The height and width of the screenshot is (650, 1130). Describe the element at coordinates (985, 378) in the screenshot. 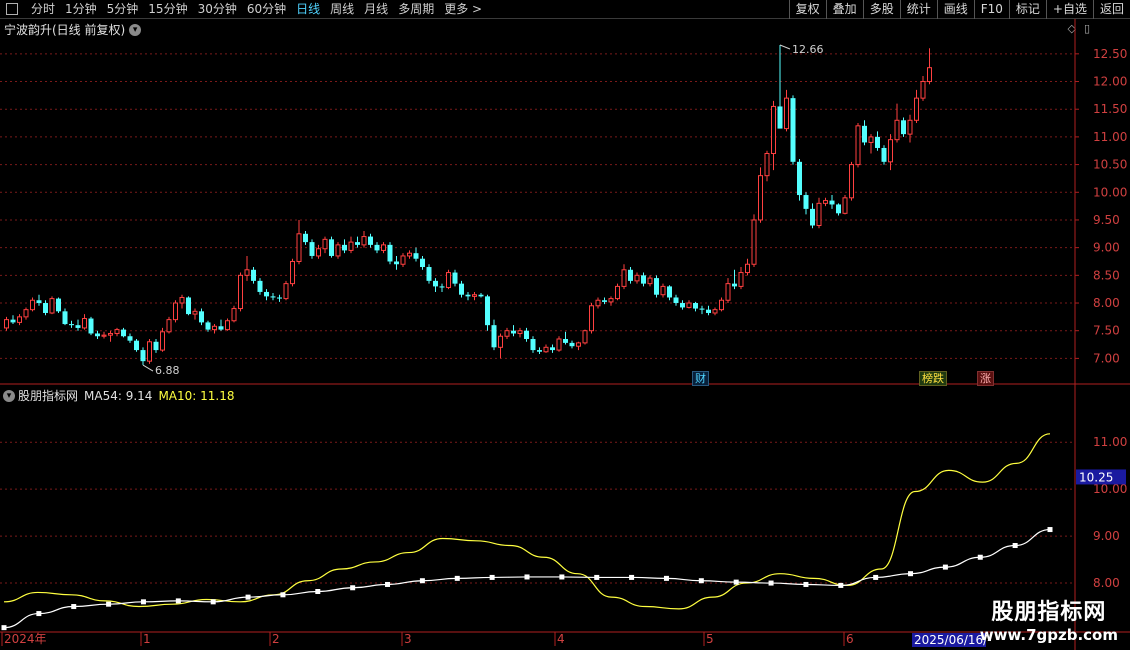

I see `rise-tag: 涨` at that location.